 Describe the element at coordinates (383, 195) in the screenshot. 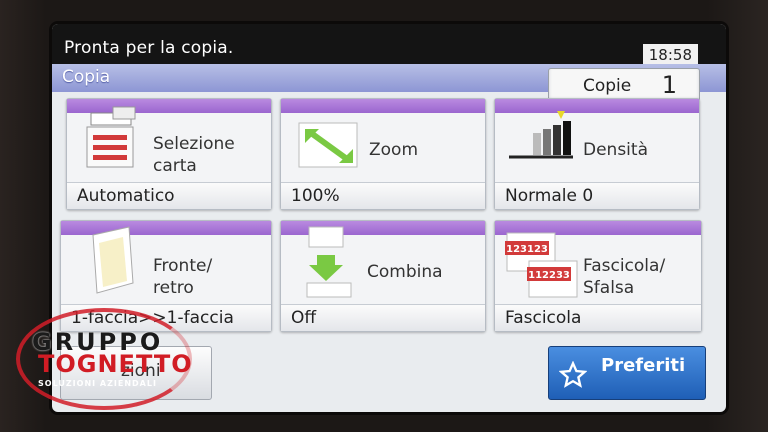

I see `tile-value: 100%` at that location.